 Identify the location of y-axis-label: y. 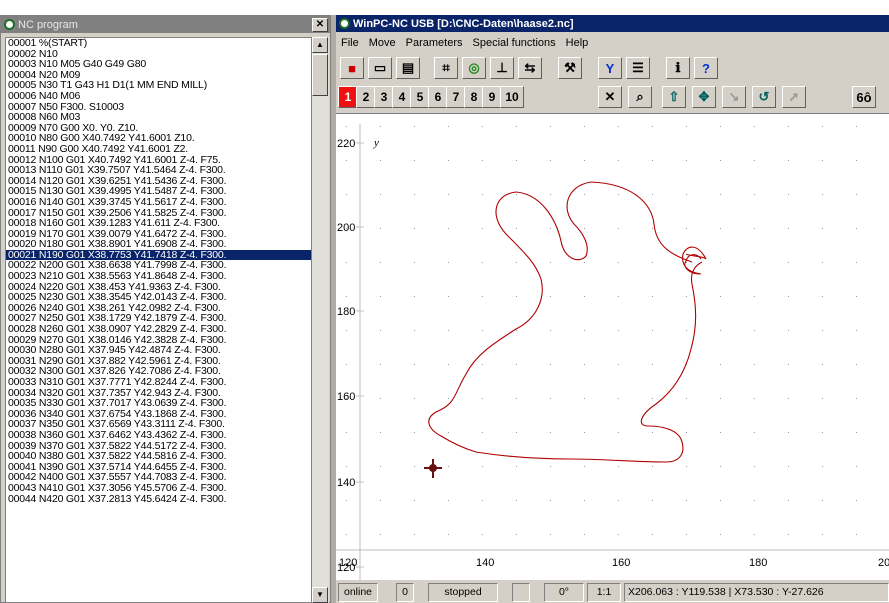
(376, 143).